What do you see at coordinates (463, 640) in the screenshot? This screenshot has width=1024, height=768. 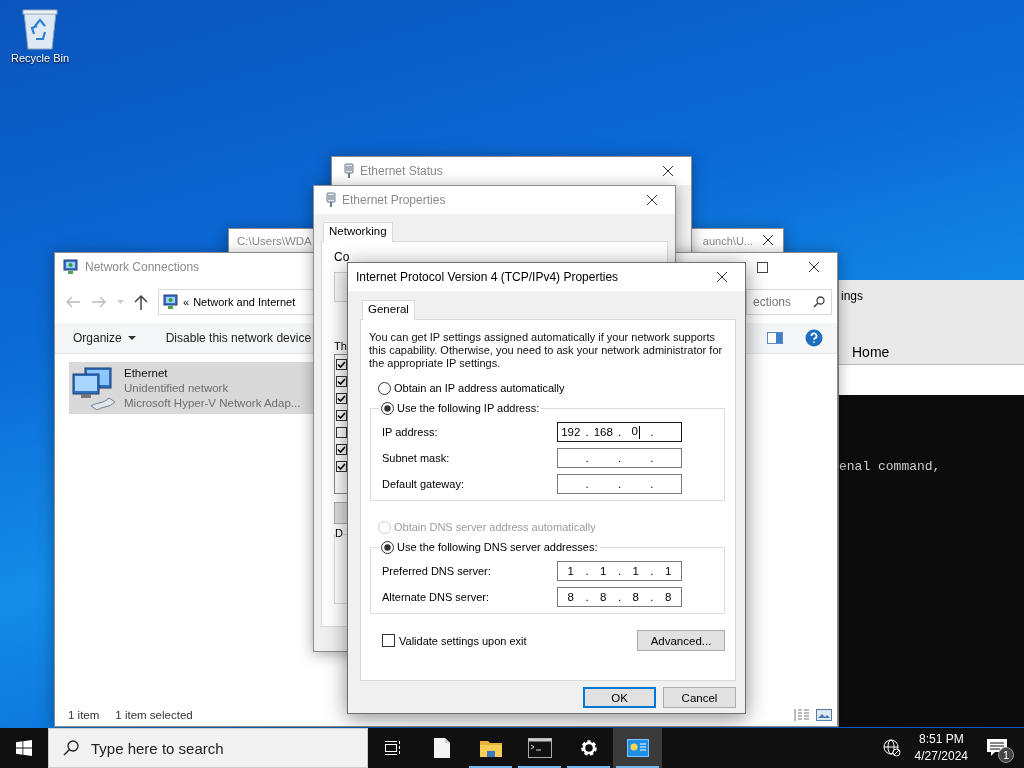 I see `checkbox-label: Validate settings upon exit` at bounding box center [463, 640].